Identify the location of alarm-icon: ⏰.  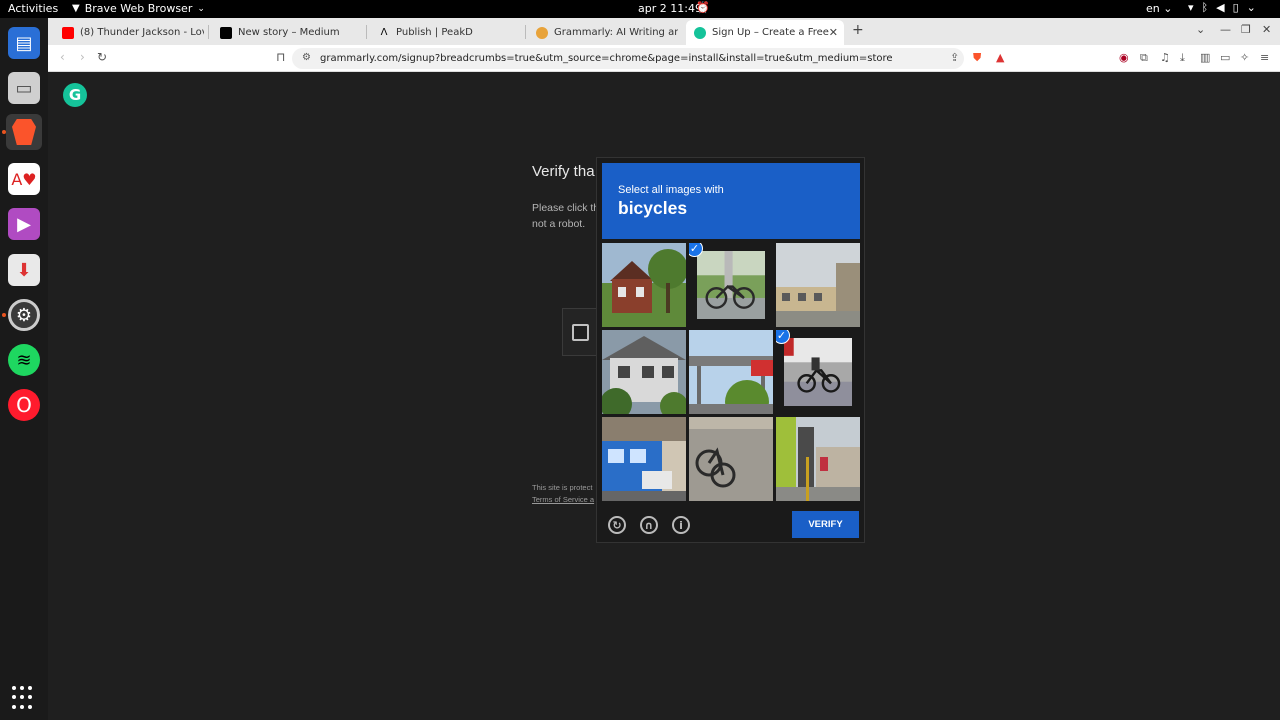
(703, 7).